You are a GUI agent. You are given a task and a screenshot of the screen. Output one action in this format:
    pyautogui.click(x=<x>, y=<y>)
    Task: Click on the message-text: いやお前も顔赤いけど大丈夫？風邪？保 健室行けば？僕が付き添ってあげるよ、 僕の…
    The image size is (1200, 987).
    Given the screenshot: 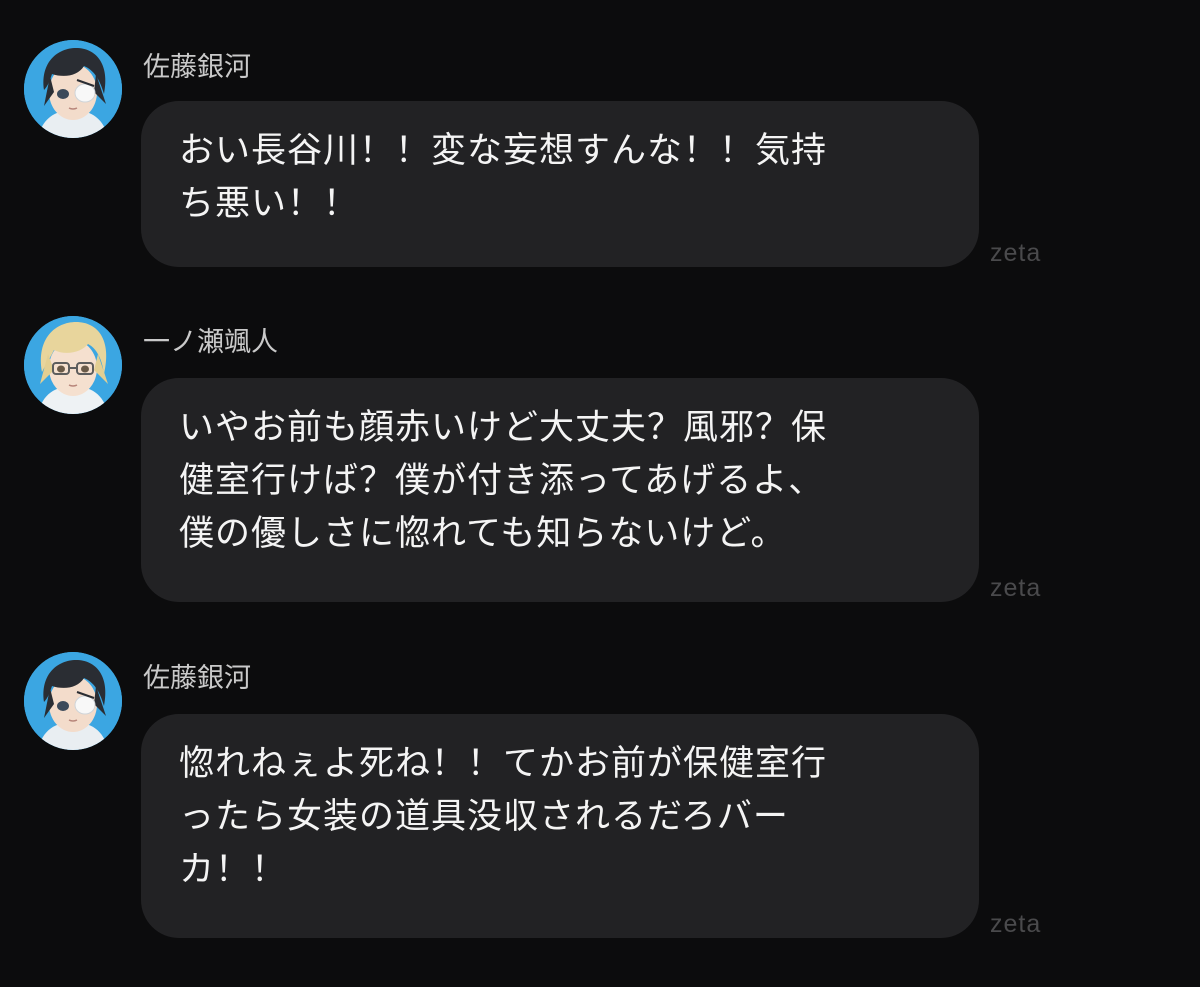 What is the action you would take?
    pyautogui.click(x=503, y=481)
    